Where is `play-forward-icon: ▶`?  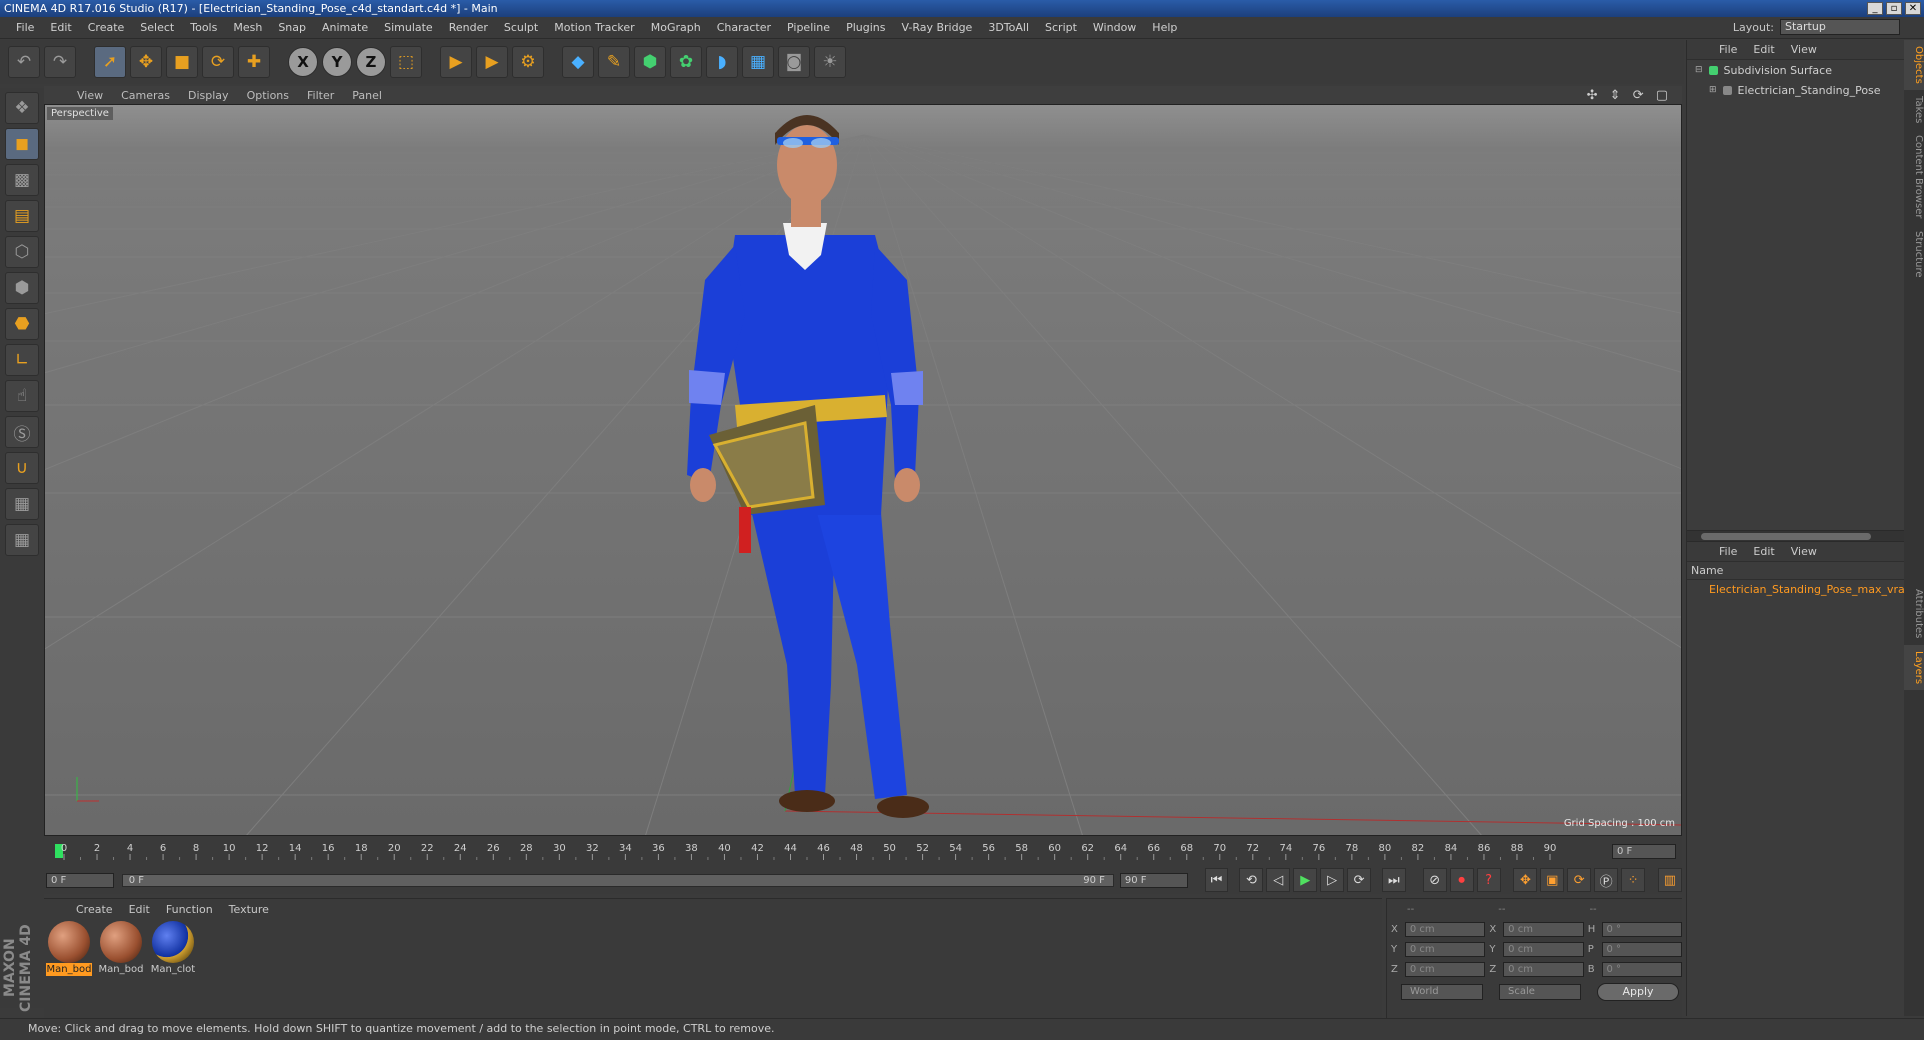 play-forward-icon: ▶ is located at coordinates (1305, 880).